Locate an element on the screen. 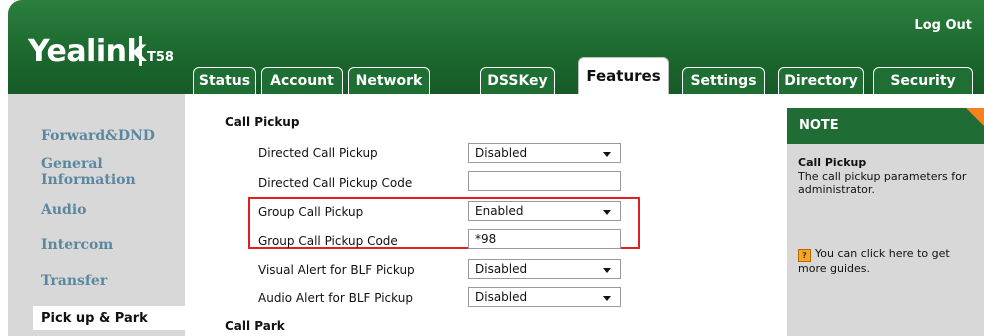  tab-features: Features is located at coordinates (623, 75).